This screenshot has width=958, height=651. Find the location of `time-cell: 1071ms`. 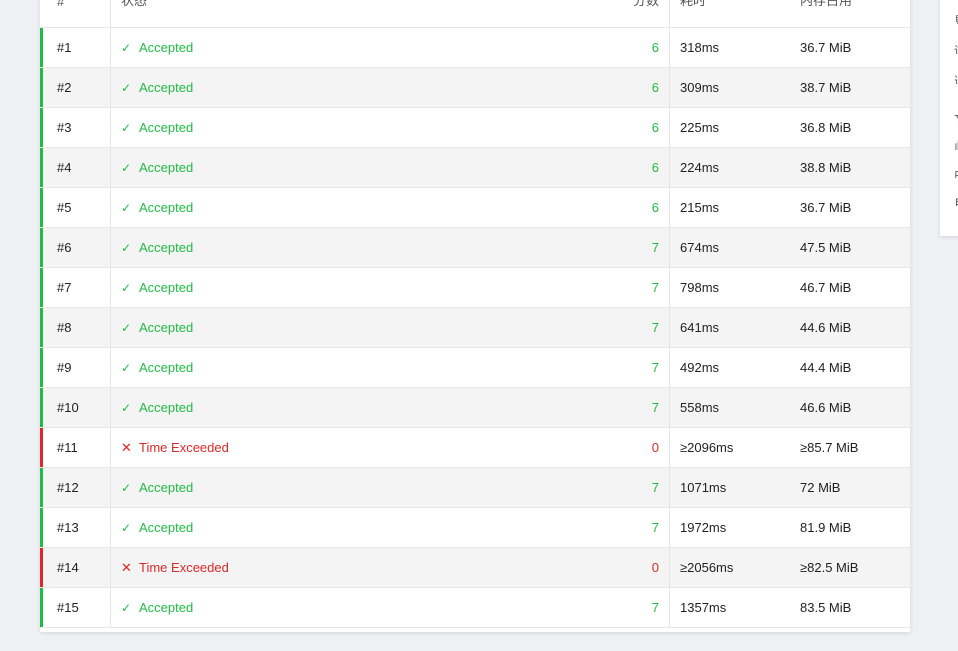

time-cell: 1071ms is located at coordinates (703, 487).